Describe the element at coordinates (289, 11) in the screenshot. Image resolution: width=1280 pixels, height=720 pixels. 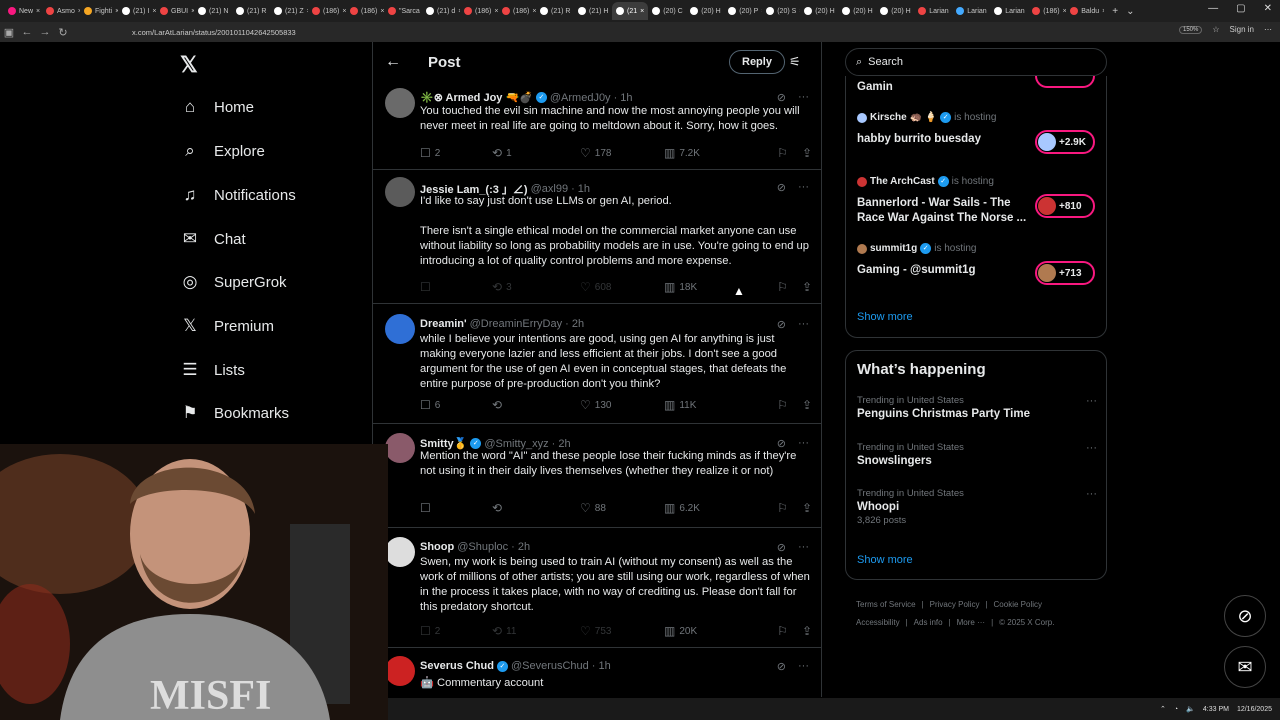
I see `browser-tab: (21) Z×` at that location.